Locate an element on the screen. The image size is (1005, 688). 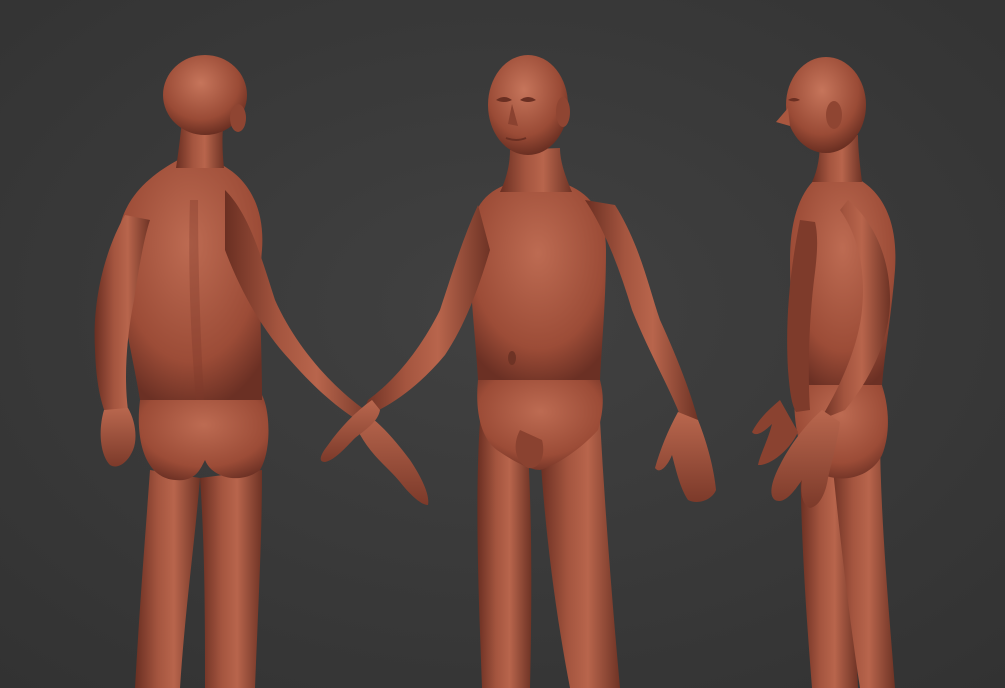
side-ear is located at coordinates (834, 115).